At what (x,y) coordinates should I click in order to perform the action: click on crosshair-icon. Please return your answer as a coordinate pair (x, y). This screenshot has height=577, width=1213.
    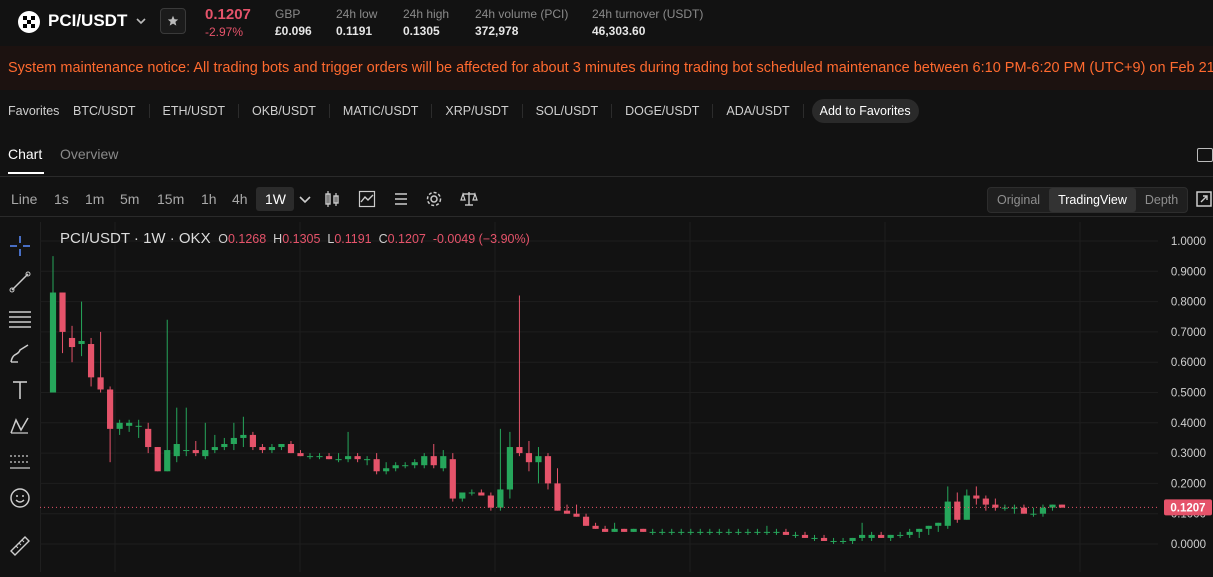
    Looking at the image, I should click on (20, 246).